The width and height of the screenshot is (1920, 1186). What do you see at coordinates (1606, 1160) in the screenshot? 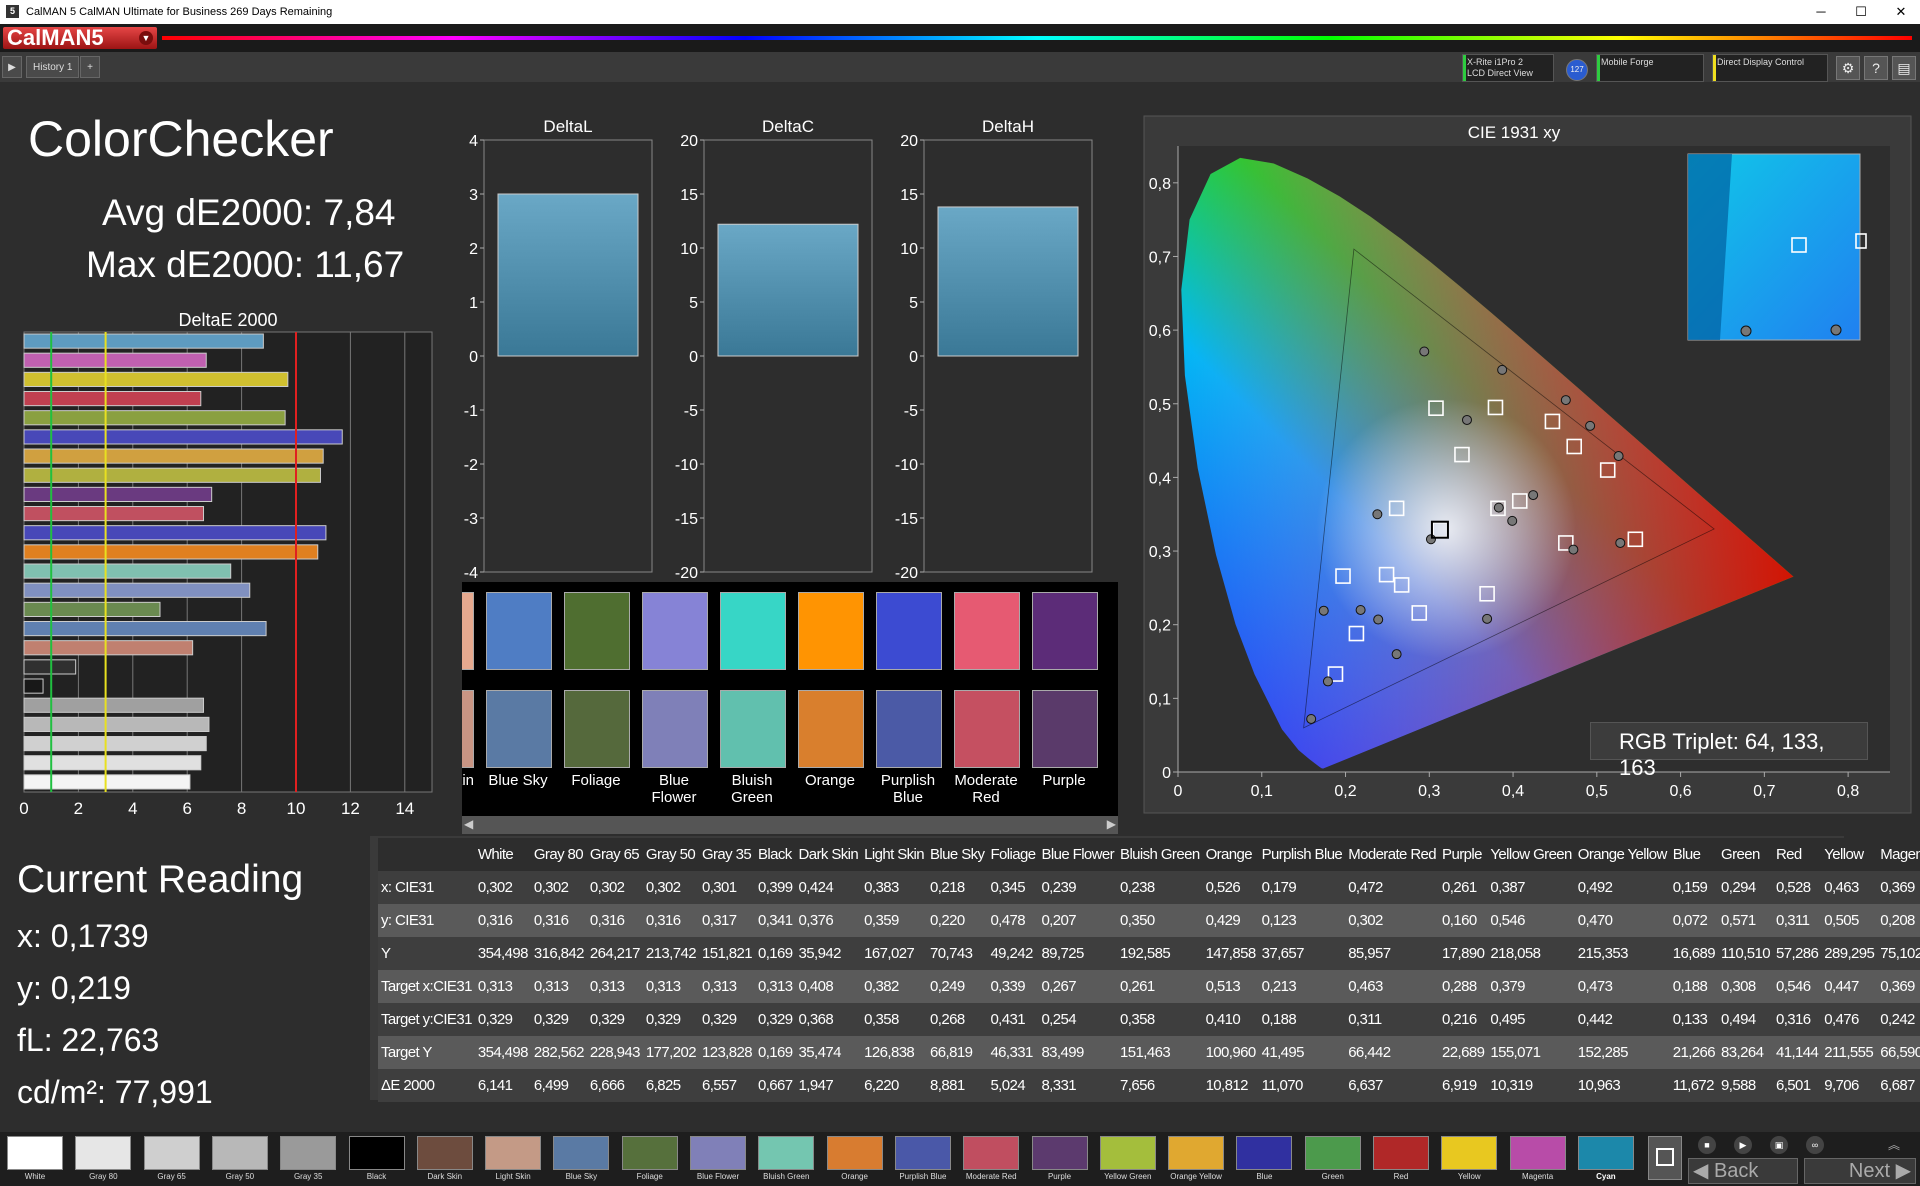
I see `swatch-button: Cyan` at bounding box center [1606, 1160].